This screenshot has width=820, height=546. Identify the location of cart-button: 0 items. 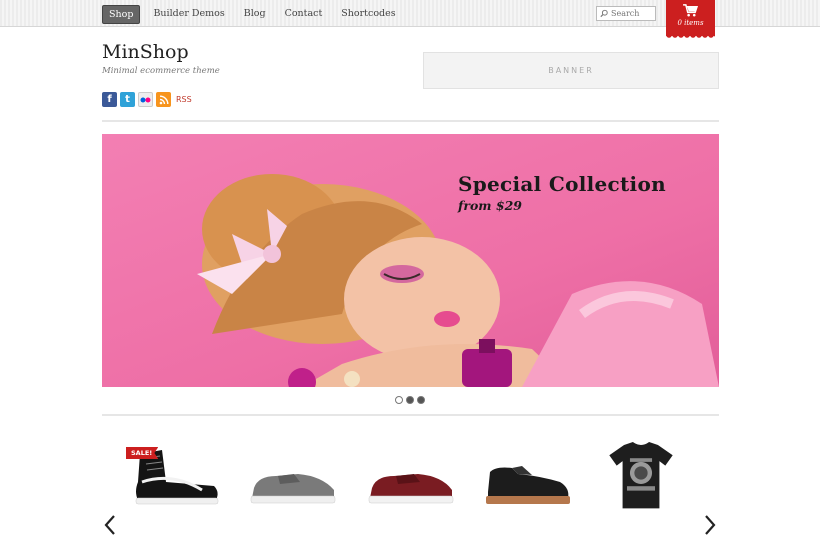
(690, 19).